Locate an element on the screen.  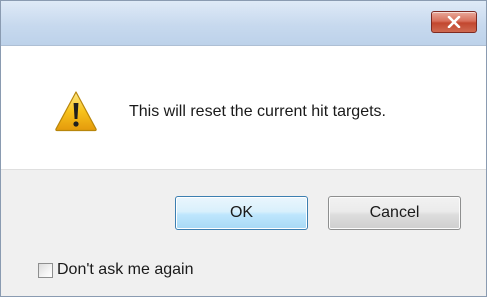
dont-ask-option: Don't ask me again is located at coordinates (115, 270).